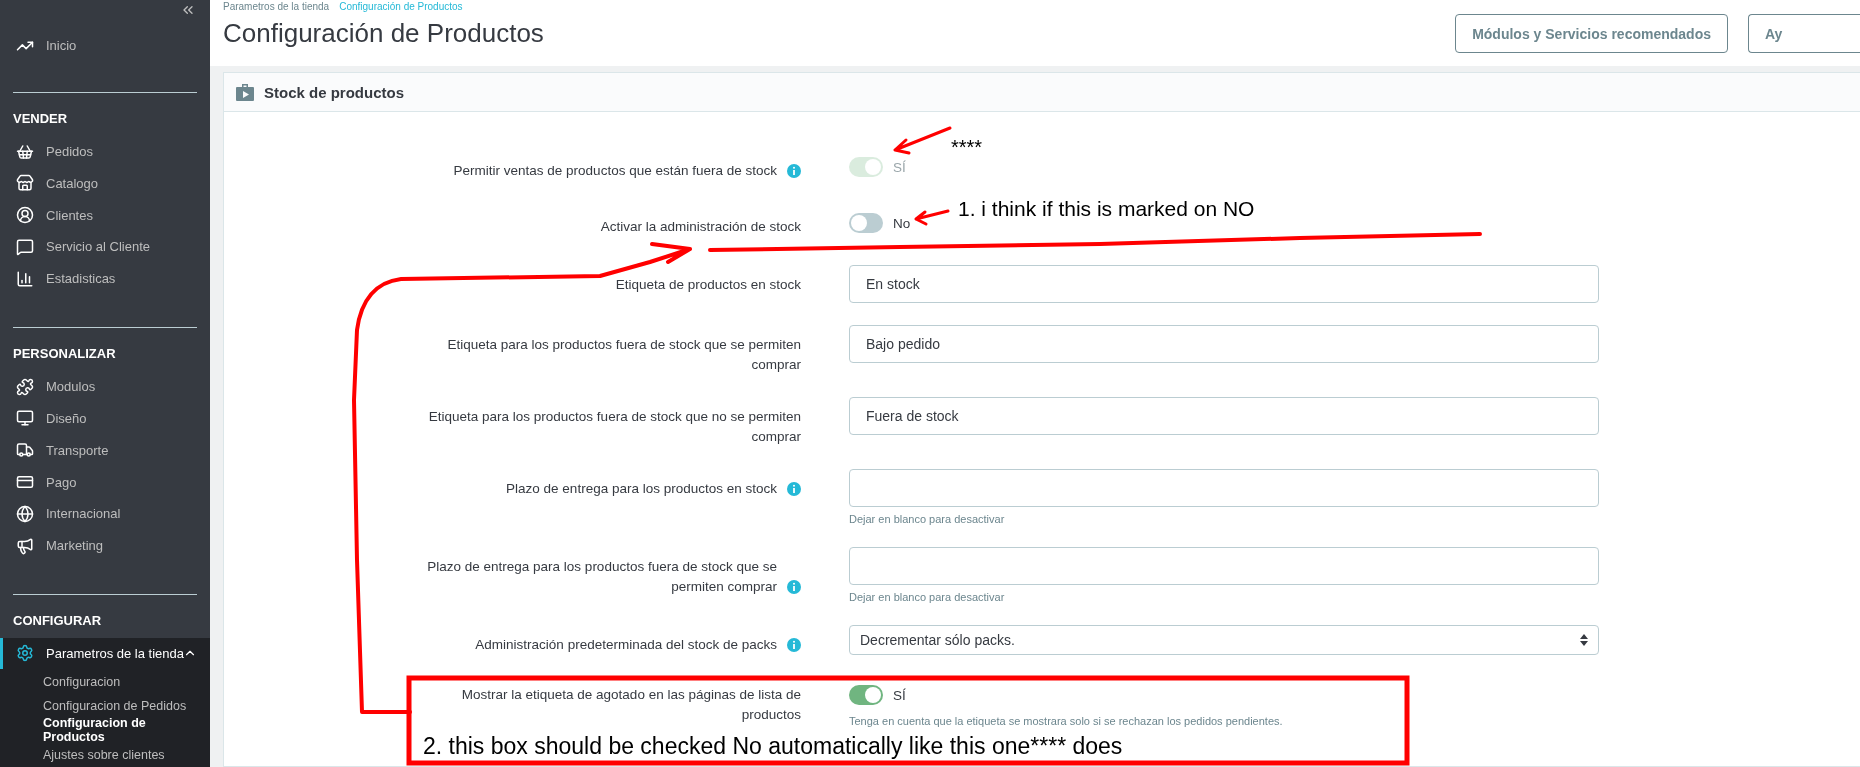 The image size is (1860, 767). What do you see at coordinates (105, 418) in the screenshot?
I see `sidebar-item: Diseño` at bounding box center [105, 418].